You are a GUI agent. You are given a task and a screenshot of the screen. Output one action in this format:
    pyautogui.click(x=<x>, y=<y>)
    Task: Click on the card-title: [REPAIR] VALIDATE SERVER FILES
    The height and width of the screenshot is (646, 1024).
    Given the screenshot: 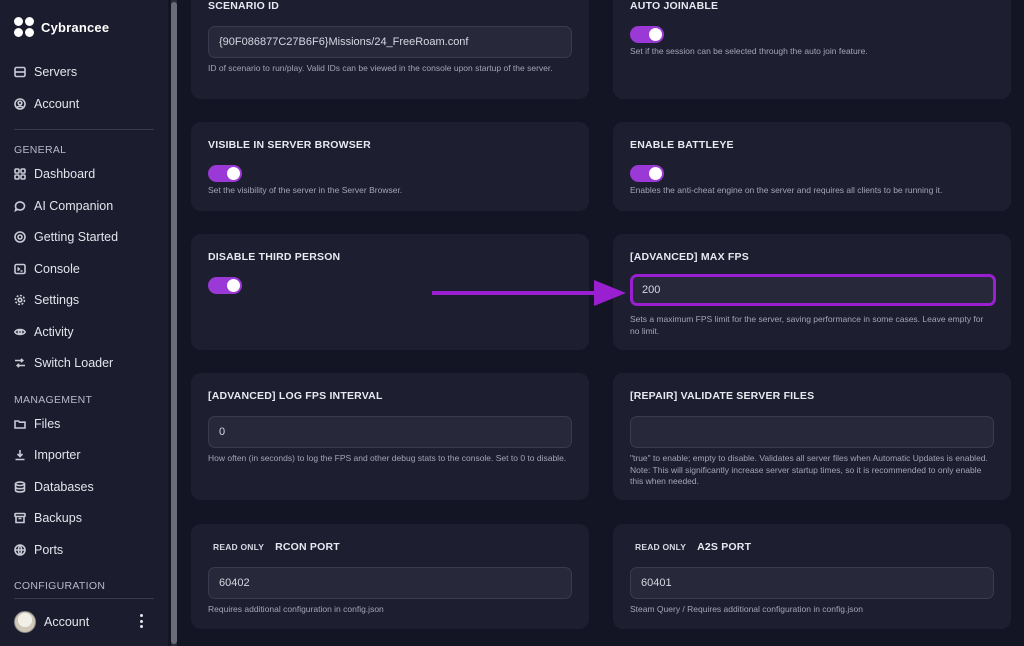 What is the action you would take?
    pyautogui.click(x=722, y=396)
    